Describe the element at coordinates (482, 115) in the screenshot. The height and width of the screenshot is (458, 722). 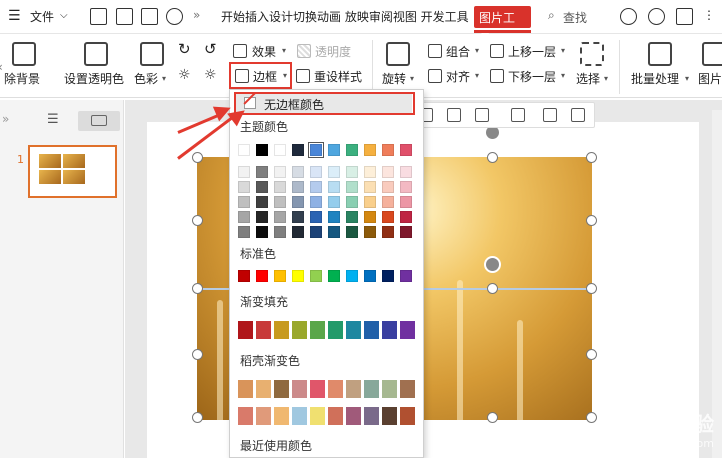
I see `align-middle-icon` at that location.